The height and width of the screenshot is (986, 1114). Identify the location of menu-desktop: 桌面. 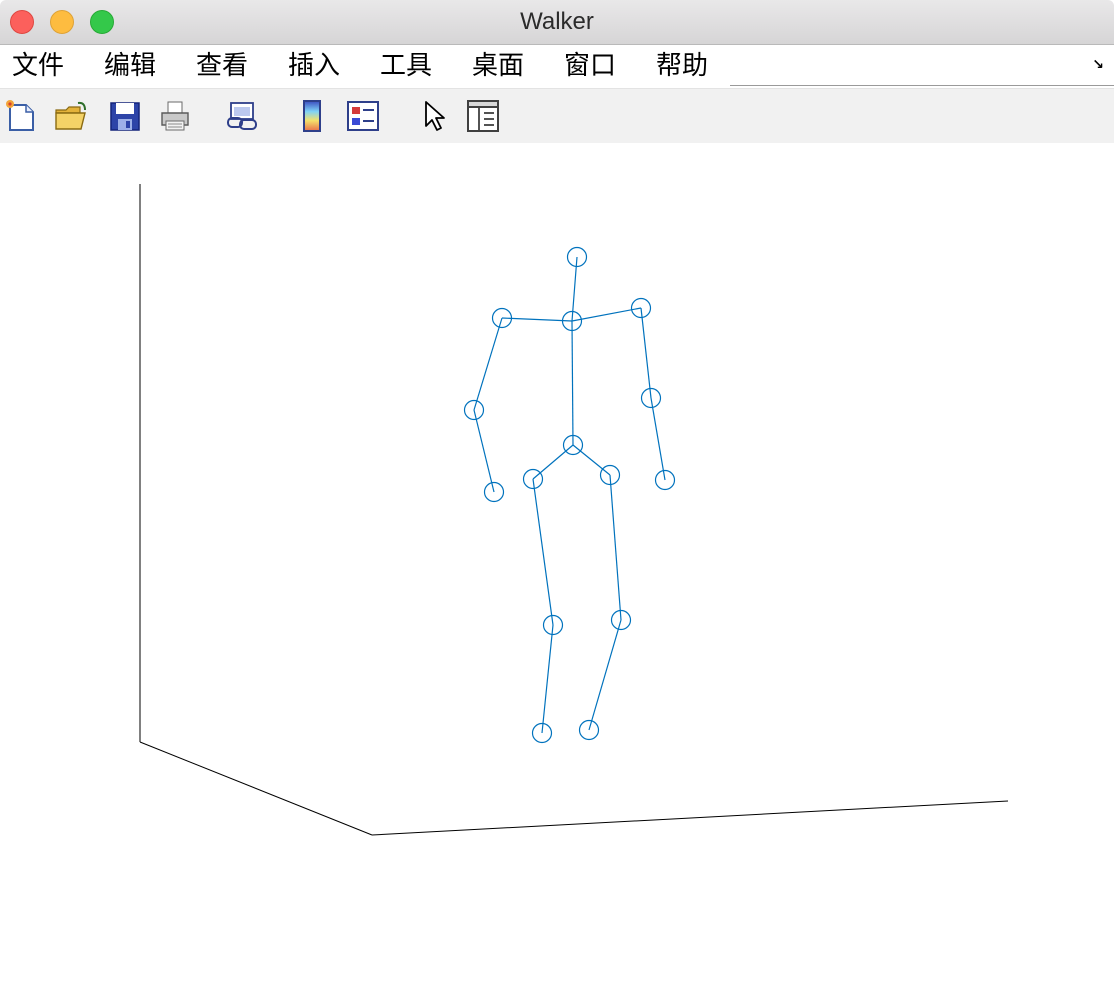
(498, 66).